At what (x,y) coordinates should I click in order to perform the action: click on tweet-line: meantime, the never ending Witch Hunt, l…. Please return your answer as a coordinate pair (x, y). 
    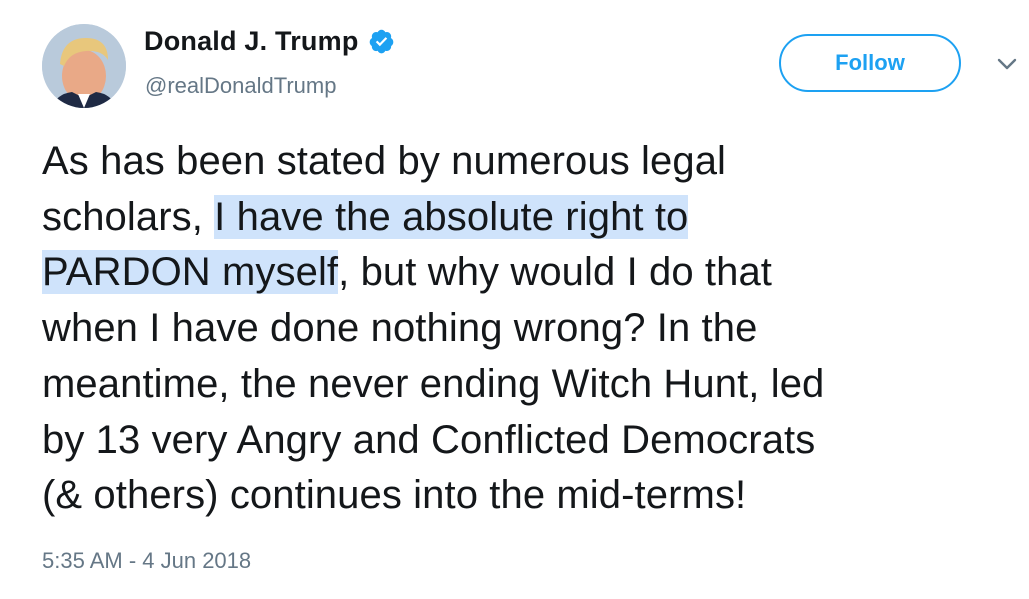
    Looking at the image, I should click on (433, 383).